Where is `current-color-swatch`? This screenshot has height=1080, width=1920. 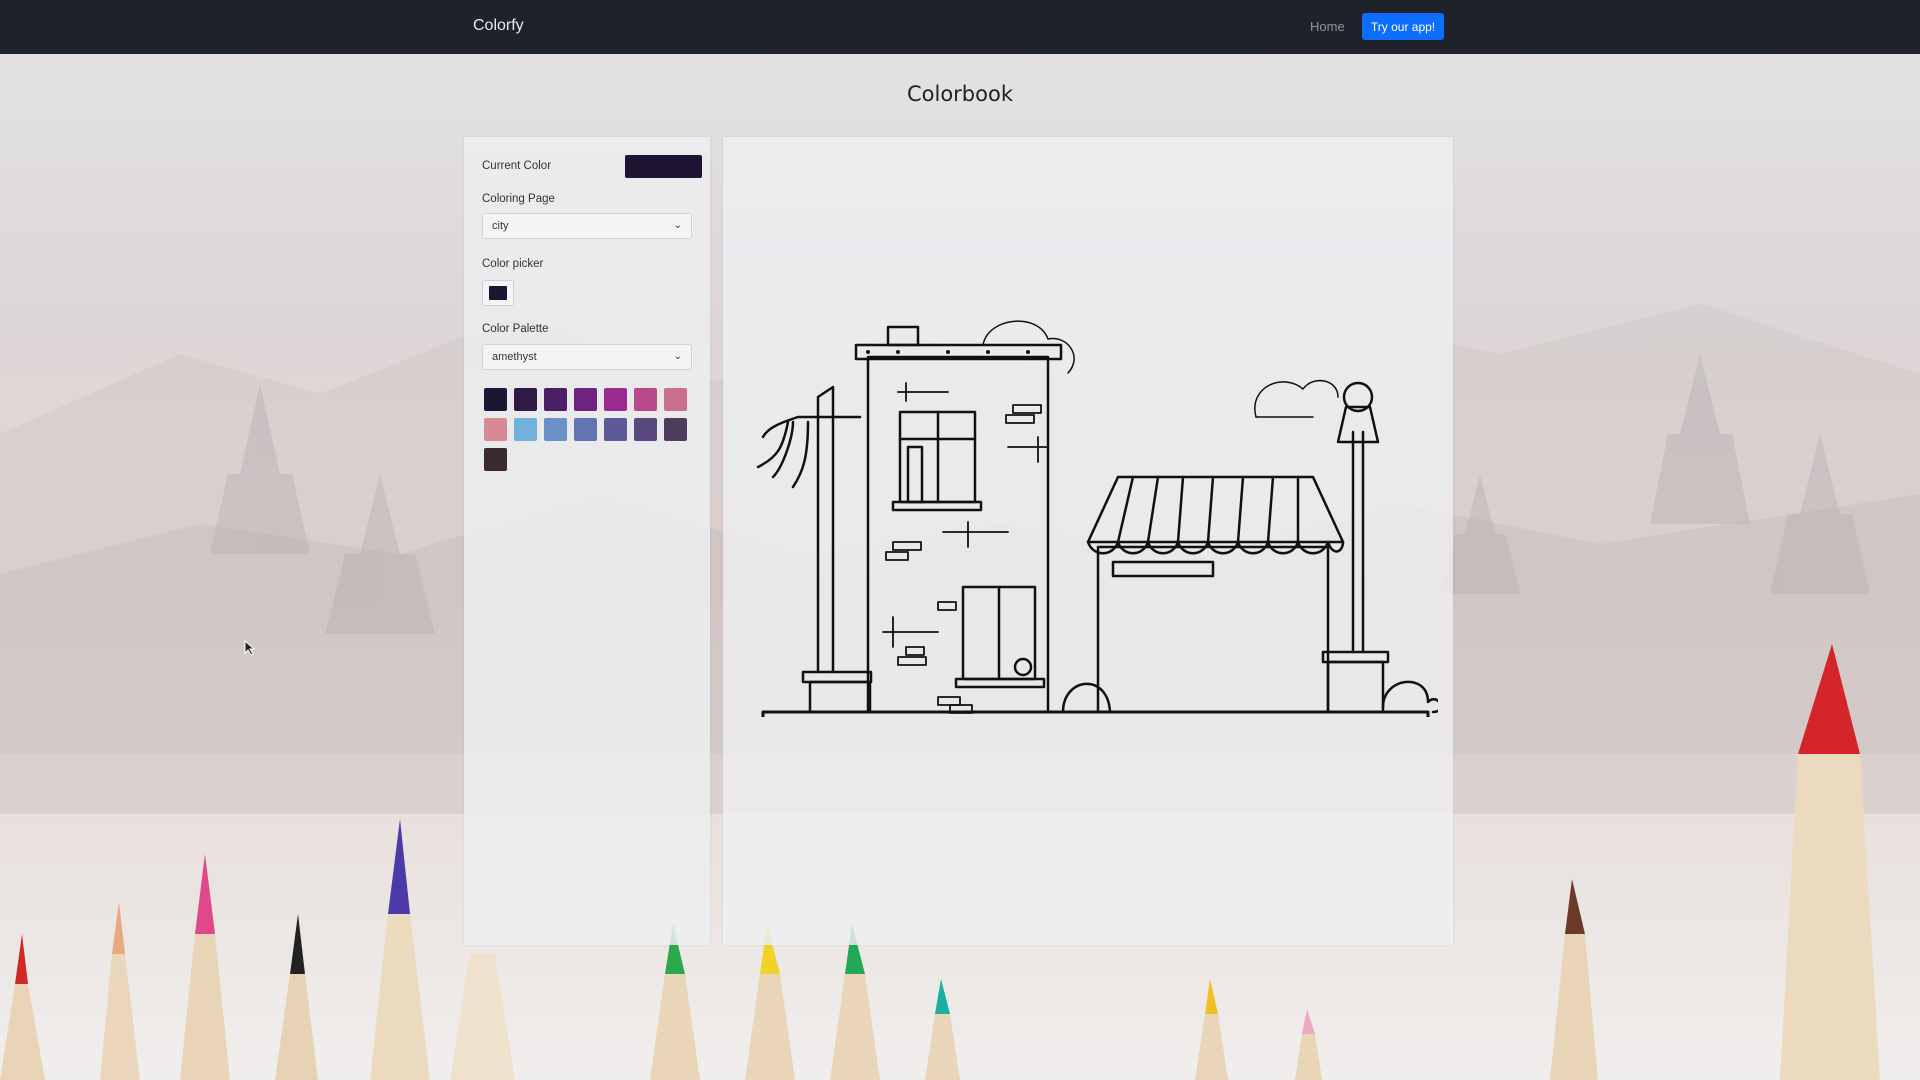
current-color-swatch is located at coordinates (663, 166).